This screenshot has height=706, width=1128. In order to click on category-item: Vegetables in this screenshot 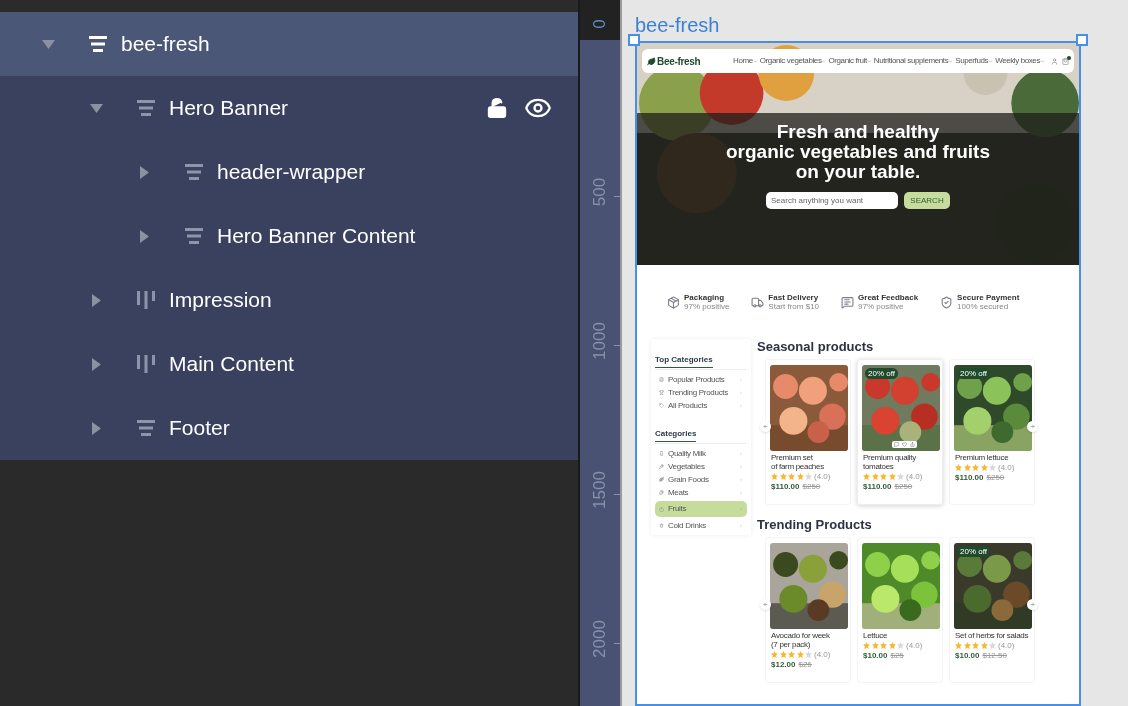, I will do `click(701, 466)`.